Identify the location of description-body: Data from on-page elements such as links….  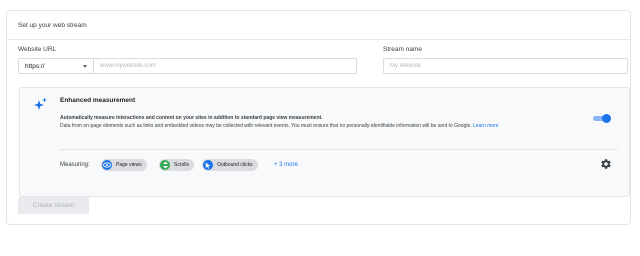
(267, 125).